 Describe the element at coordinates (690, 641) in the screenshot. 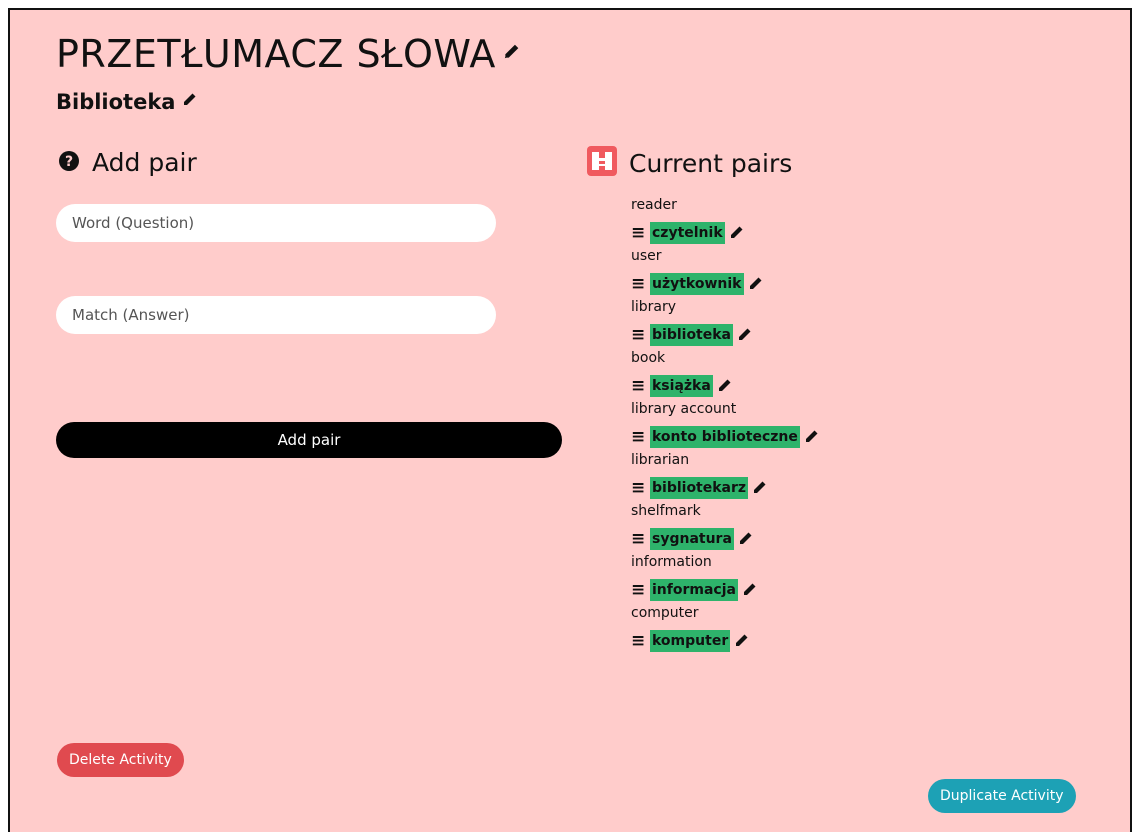

I see `pair-answer: komputer` at that location.